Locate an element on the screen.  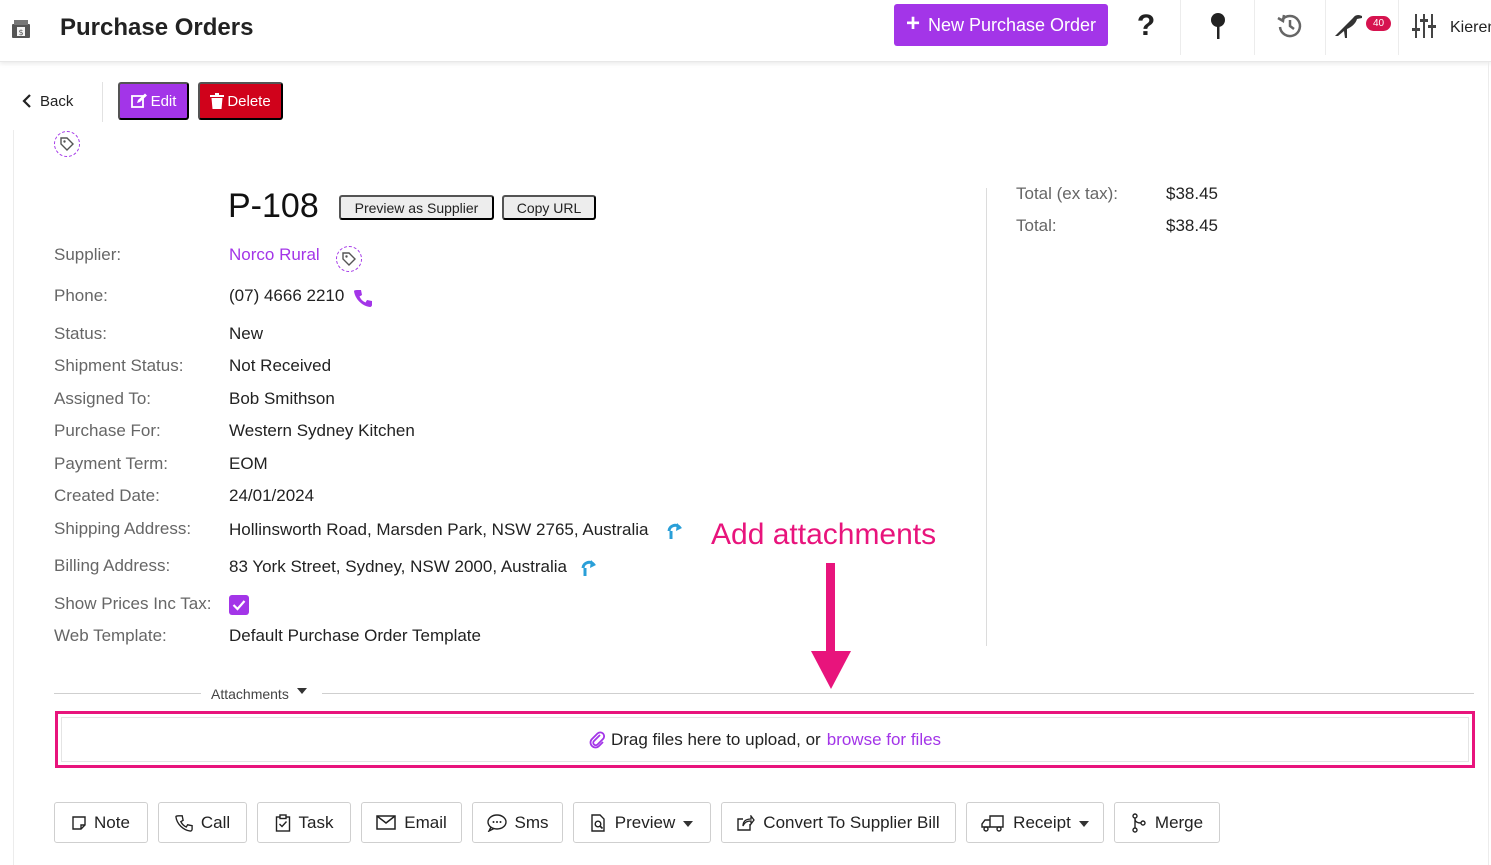
trash-icon is located at coordinates (217, 101).